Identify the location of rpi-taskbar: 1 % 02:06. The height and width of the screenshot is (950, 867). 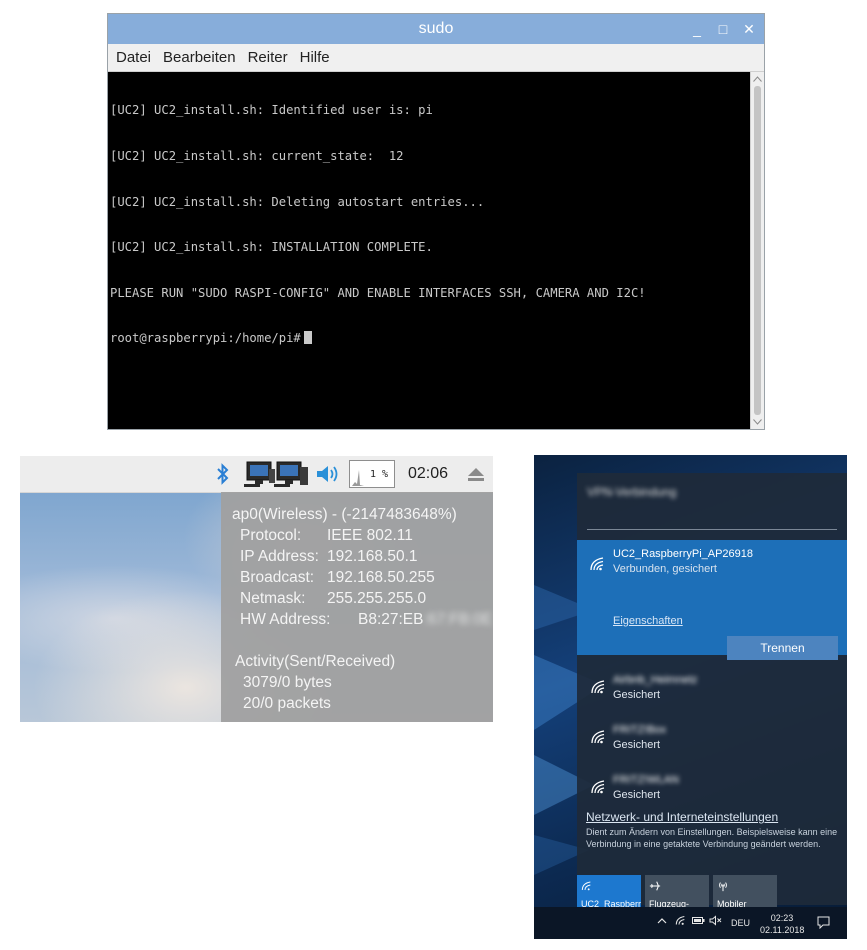
(256, 474).